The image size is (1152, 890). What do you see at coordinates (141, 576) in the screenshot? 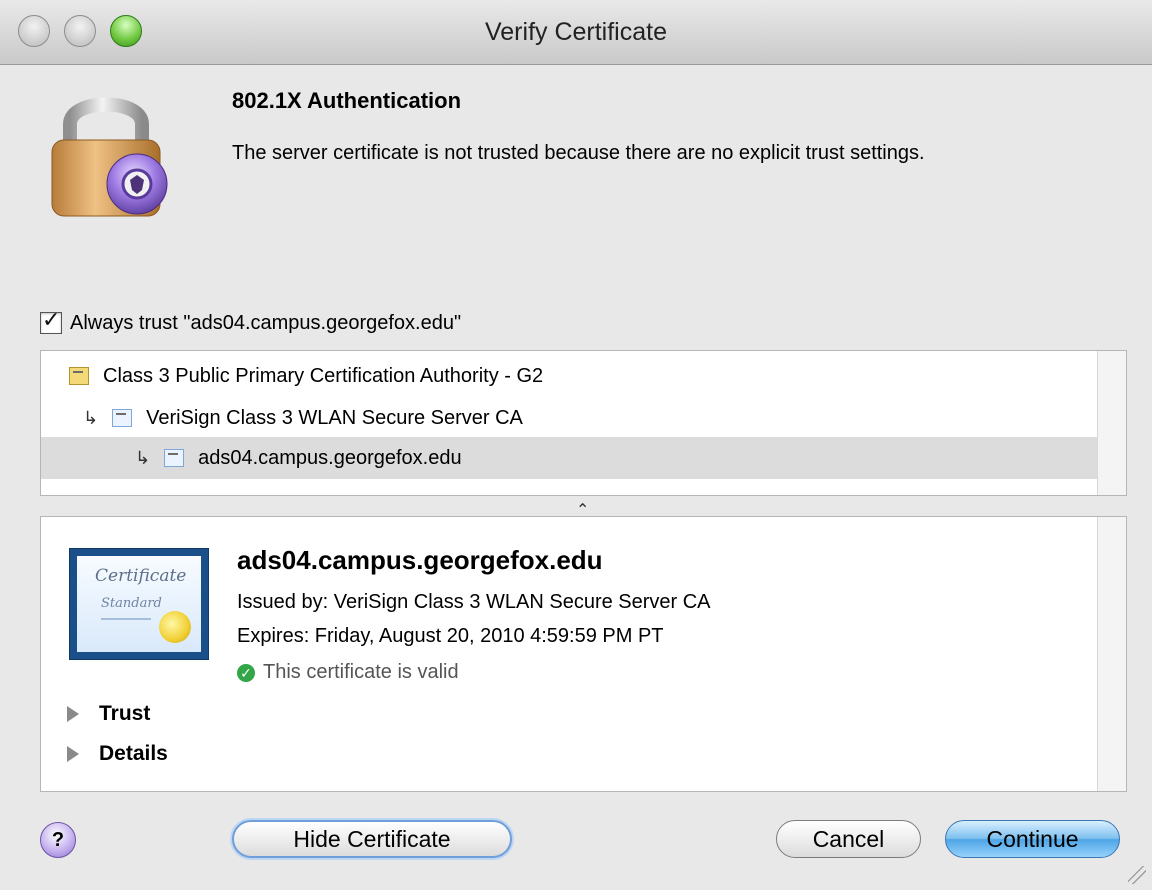
I see `certificate-preview-text: Certificate` at bounding box center [141, 576].